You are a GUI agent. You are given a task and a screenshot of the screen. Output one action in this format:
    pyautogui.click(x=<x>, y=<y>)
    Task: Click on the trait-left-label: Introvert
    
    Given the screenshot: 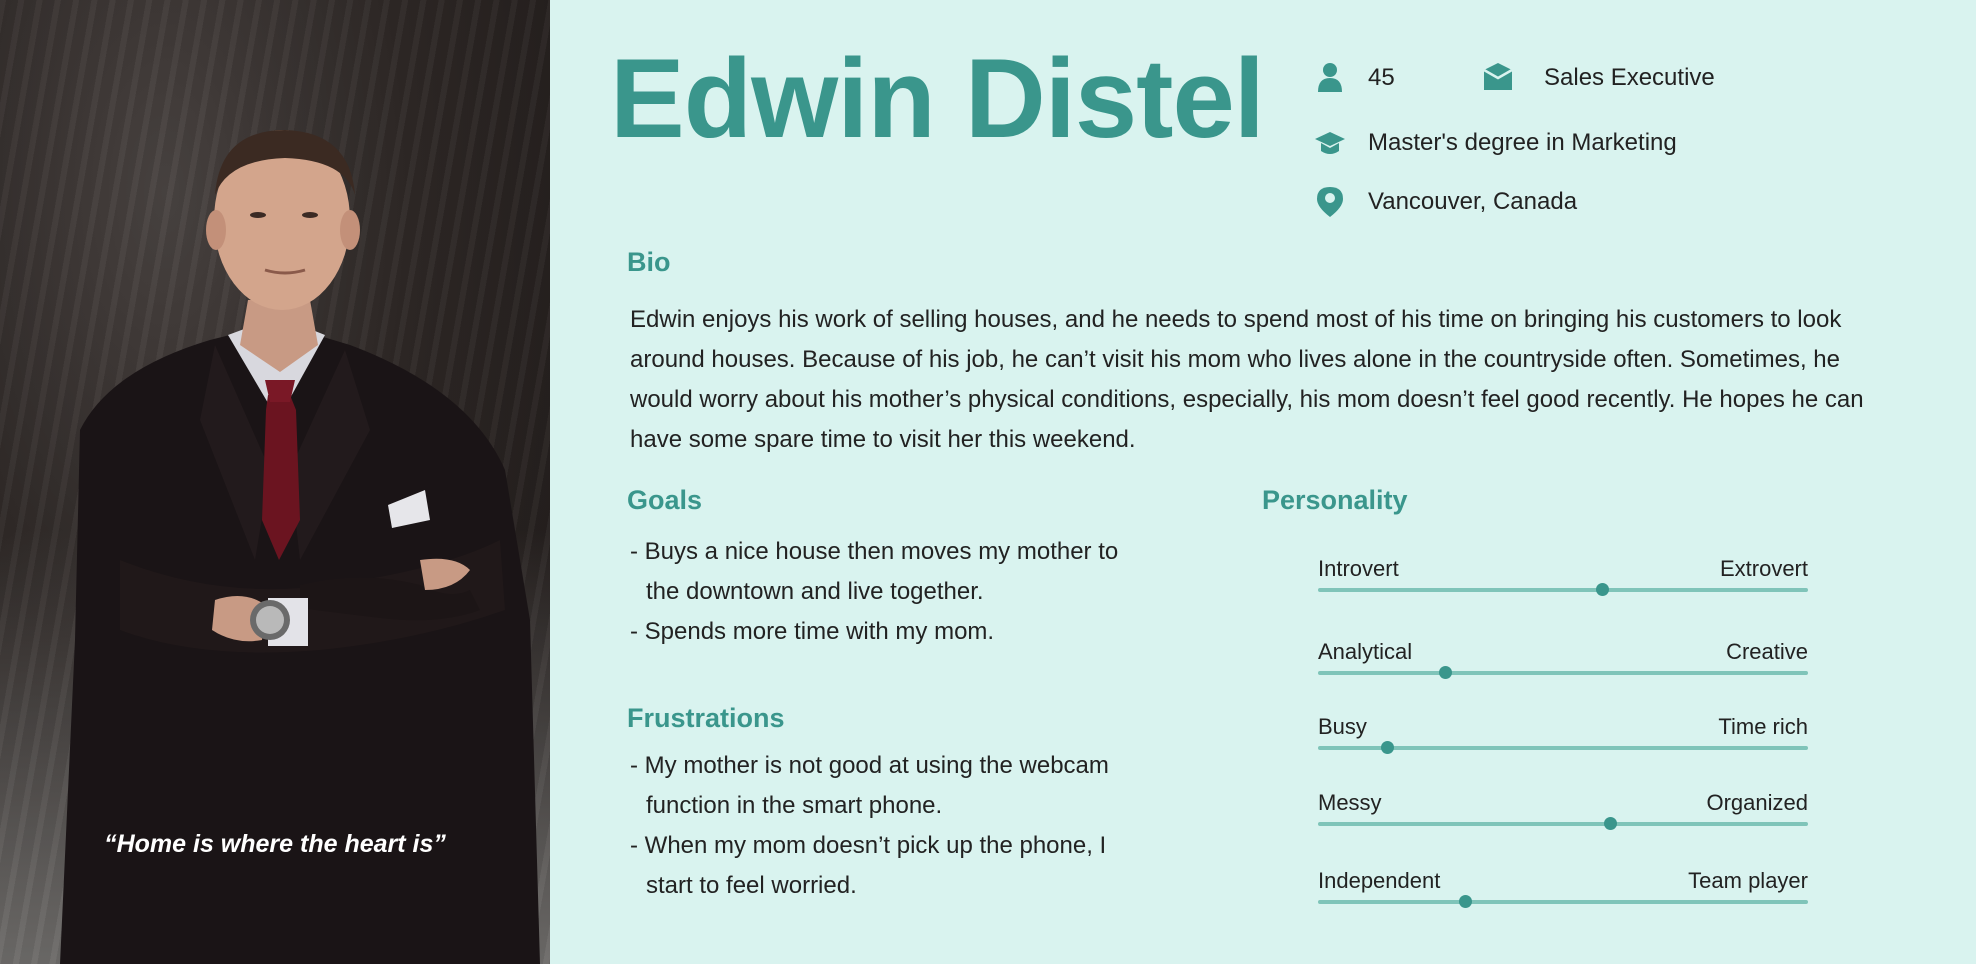 What is the action you would take?
    pyautogui.click(x=1358, y=568)
    